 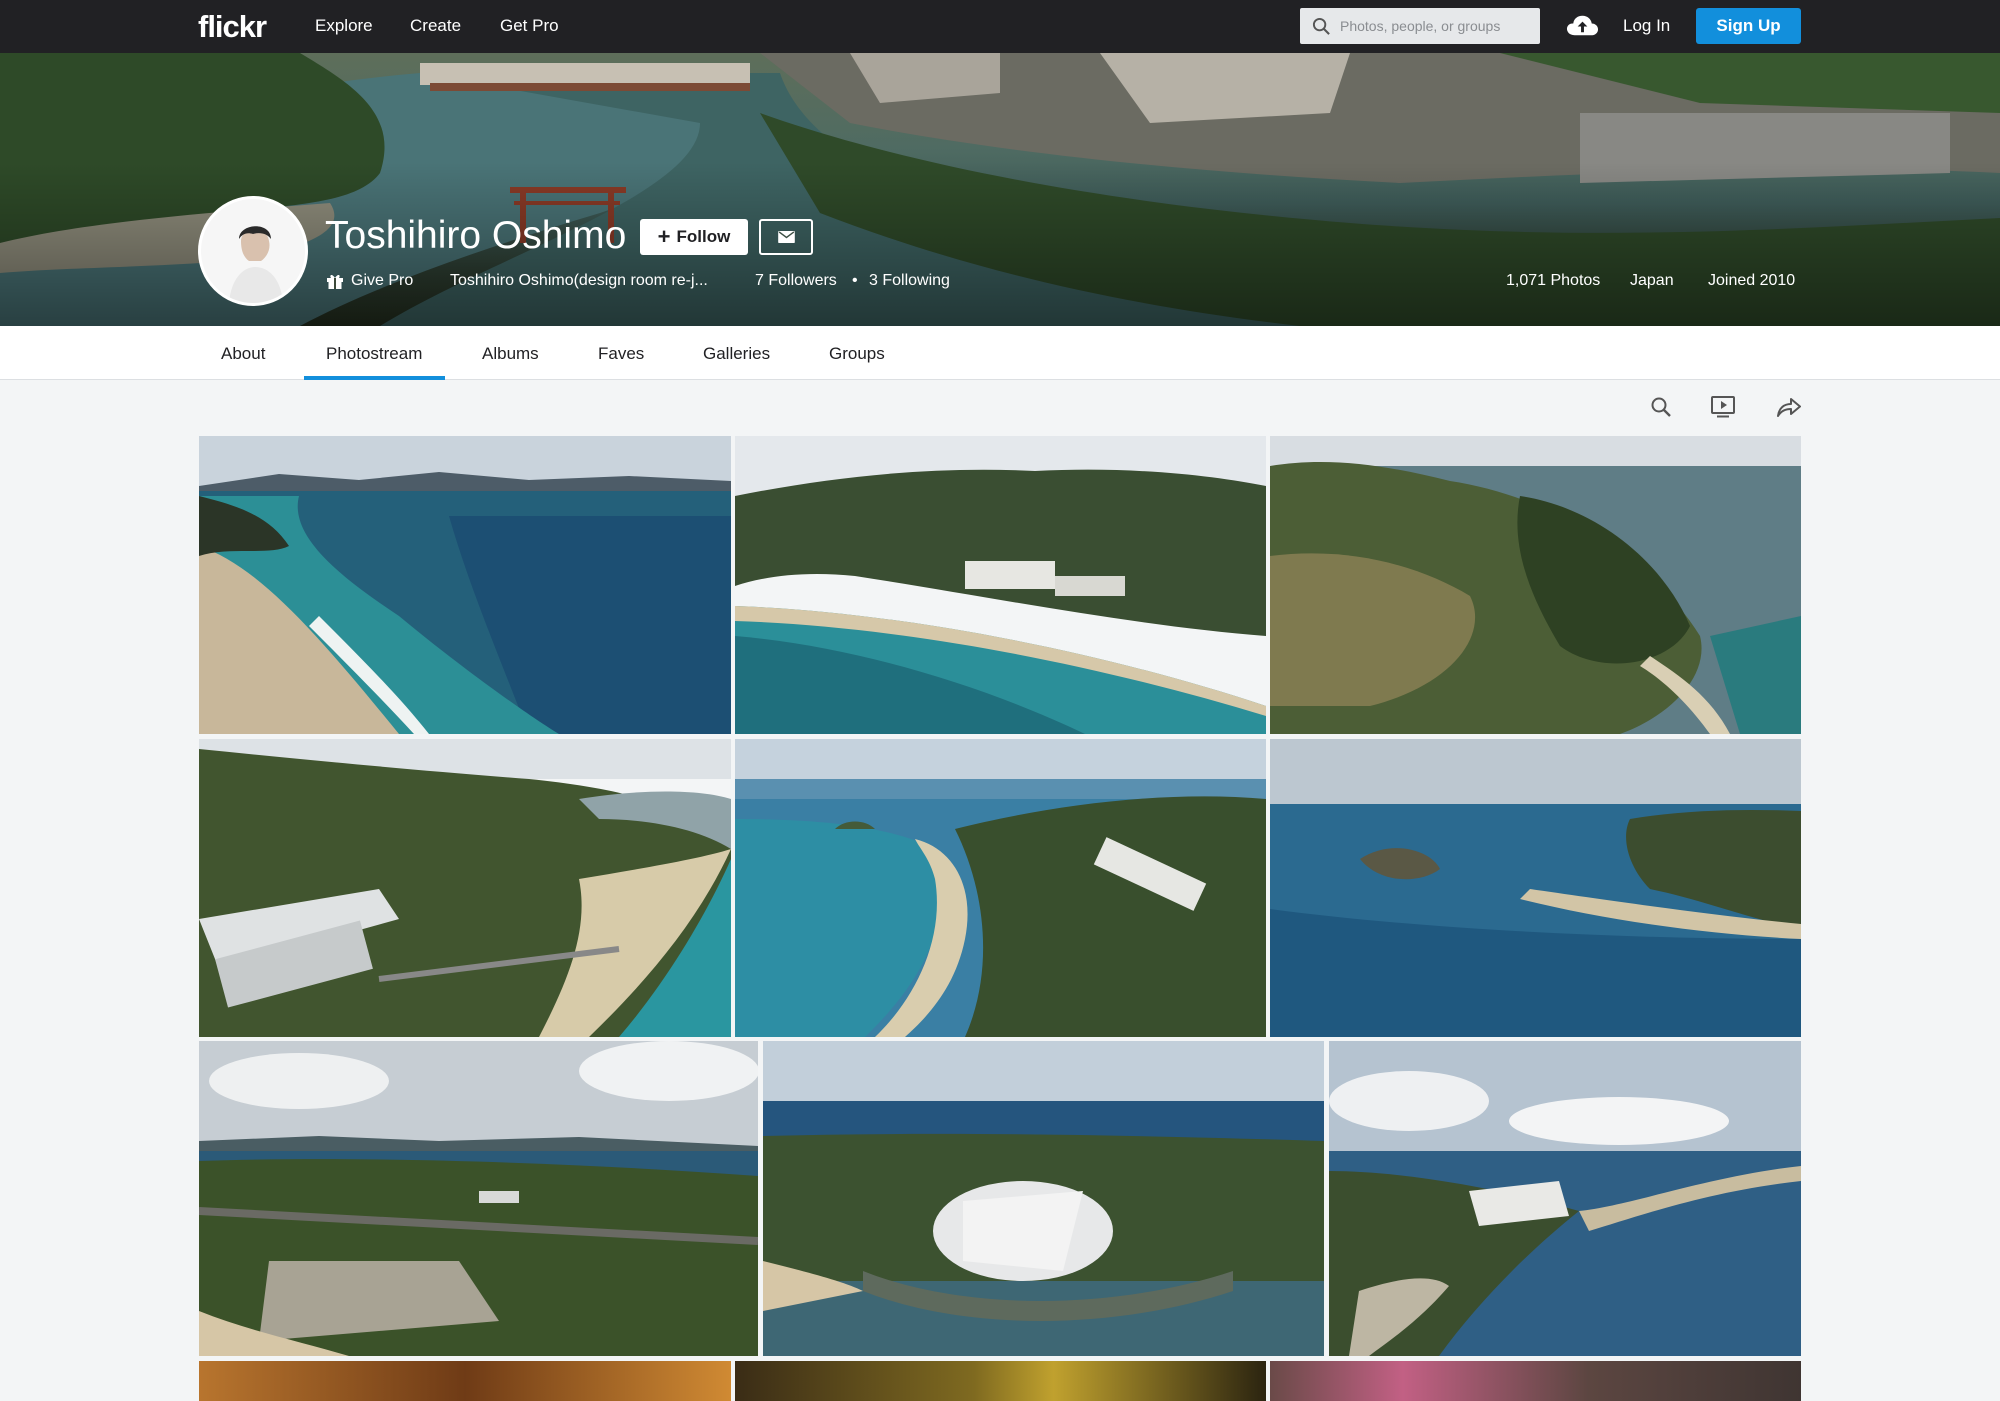 What do you see at coordinates (736, 354) in the screenshot?
I see `tab-galleries: Galleries` at bounding box center [736, 354].